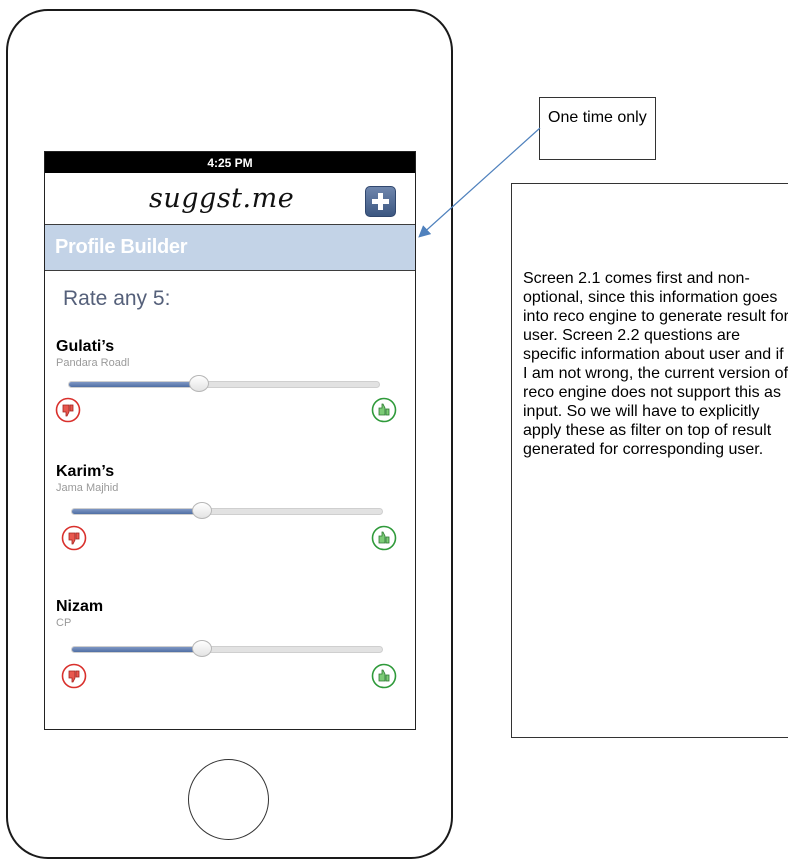  Describe the element at coordinates (121, 247) in the screenshot. I see `banner-title: Profile Builder` at that location.